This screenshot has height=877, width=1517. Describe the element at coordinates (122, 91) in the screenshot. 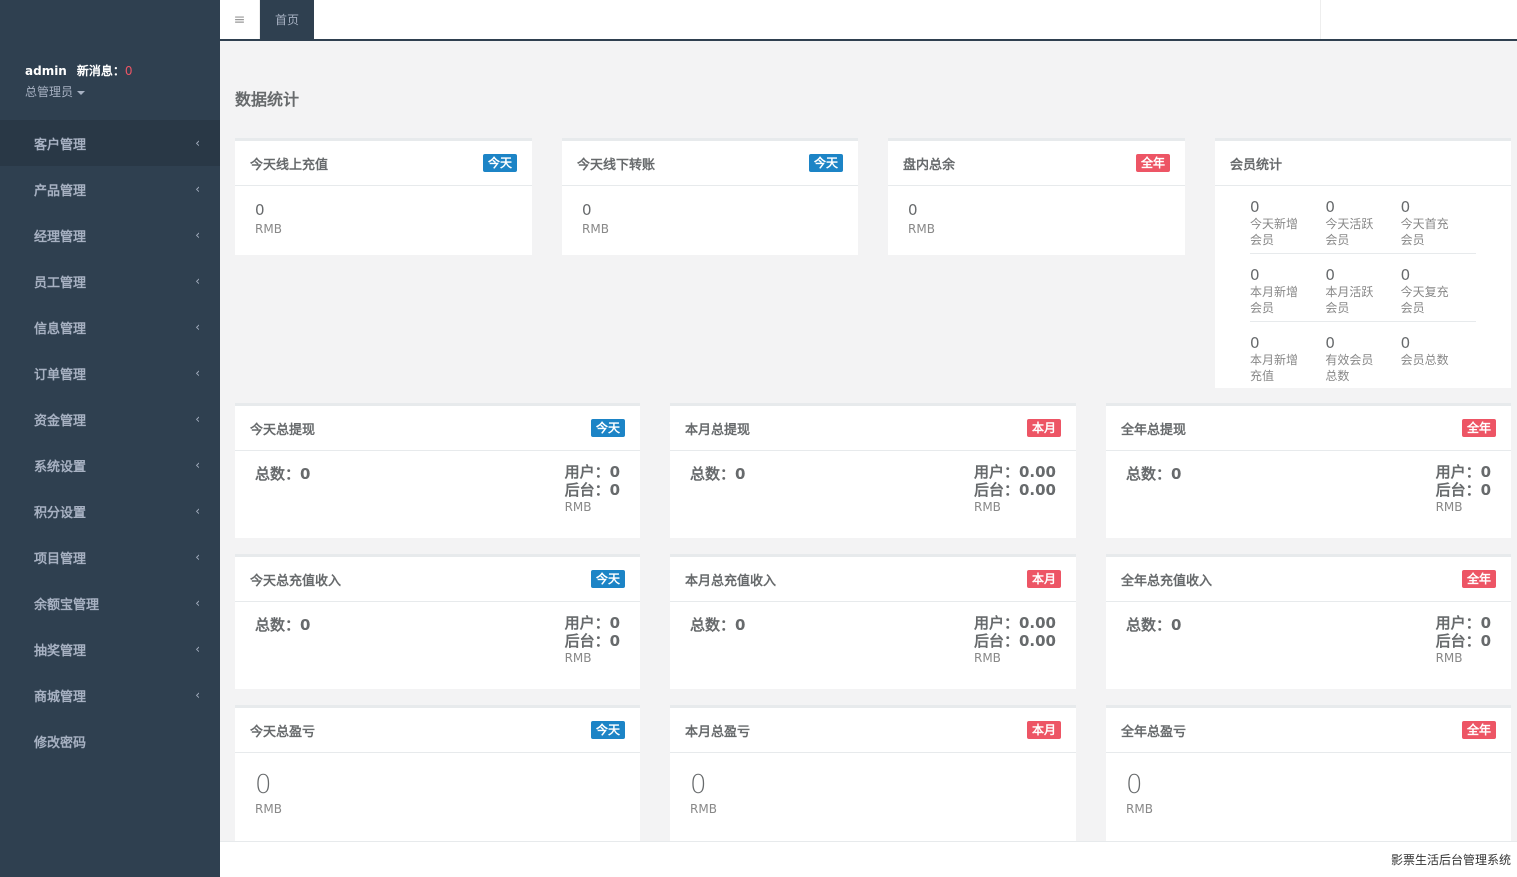

I see `role-dropdown: 总管理员` at that location.